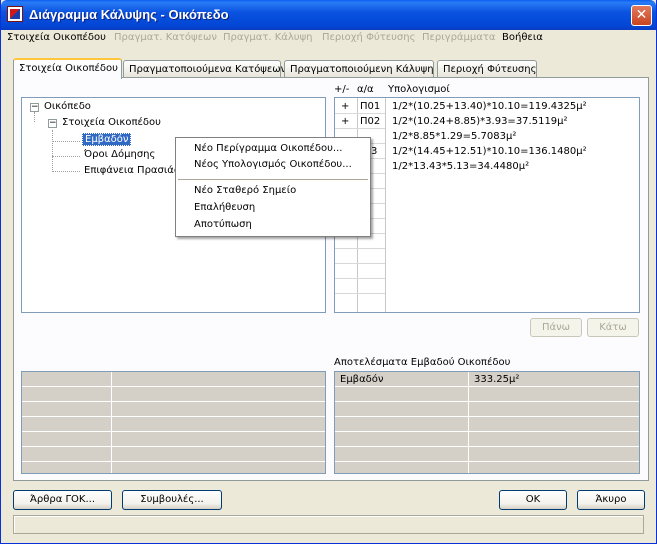  I want to click on status-bar, so click(328, 524).